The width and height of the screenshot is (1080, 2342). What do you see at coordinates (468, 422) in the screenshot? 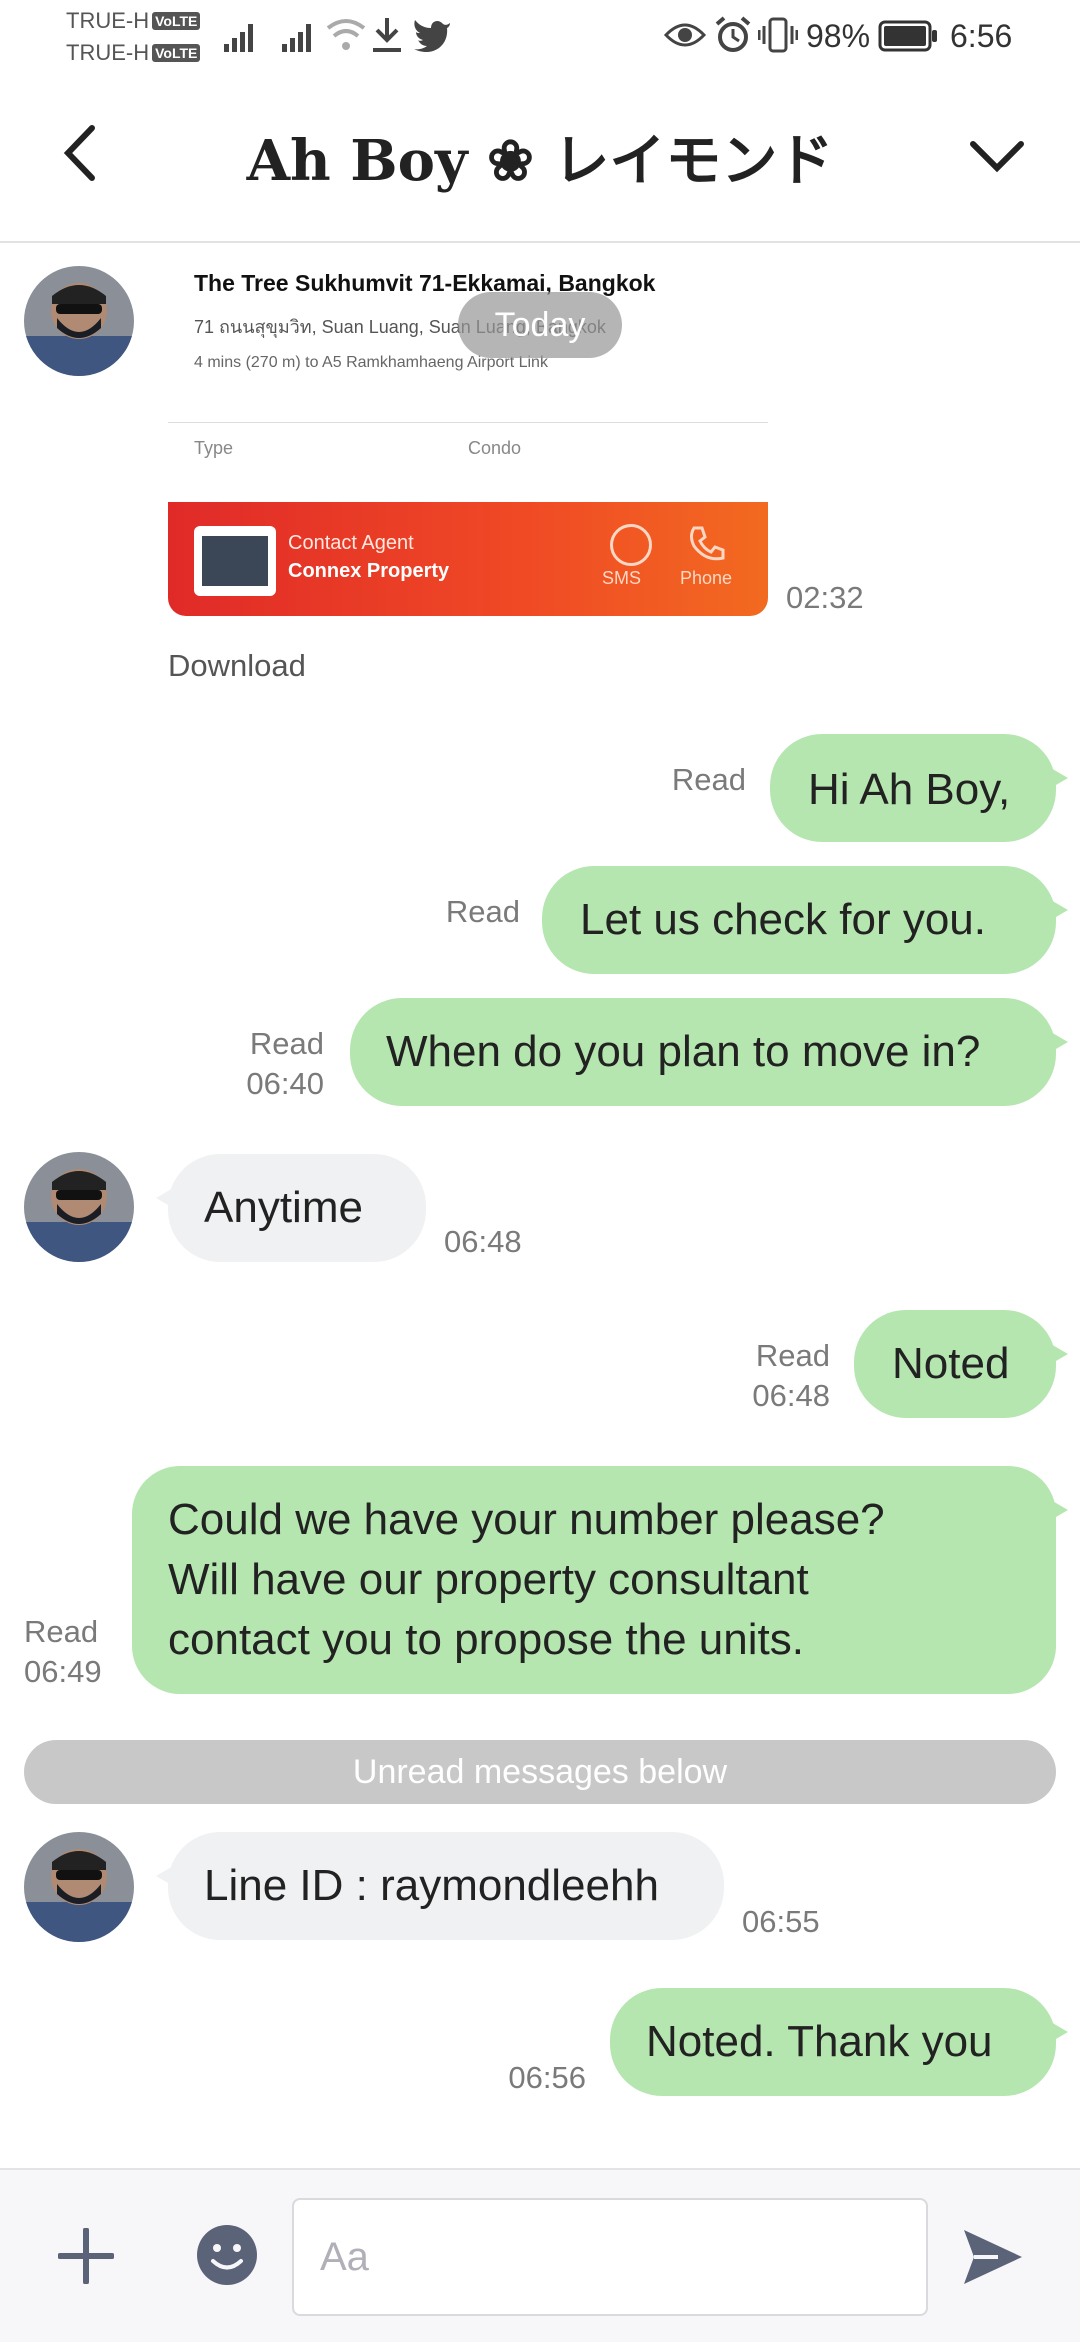
I see `card-divider` at bounding box center [468, 422].